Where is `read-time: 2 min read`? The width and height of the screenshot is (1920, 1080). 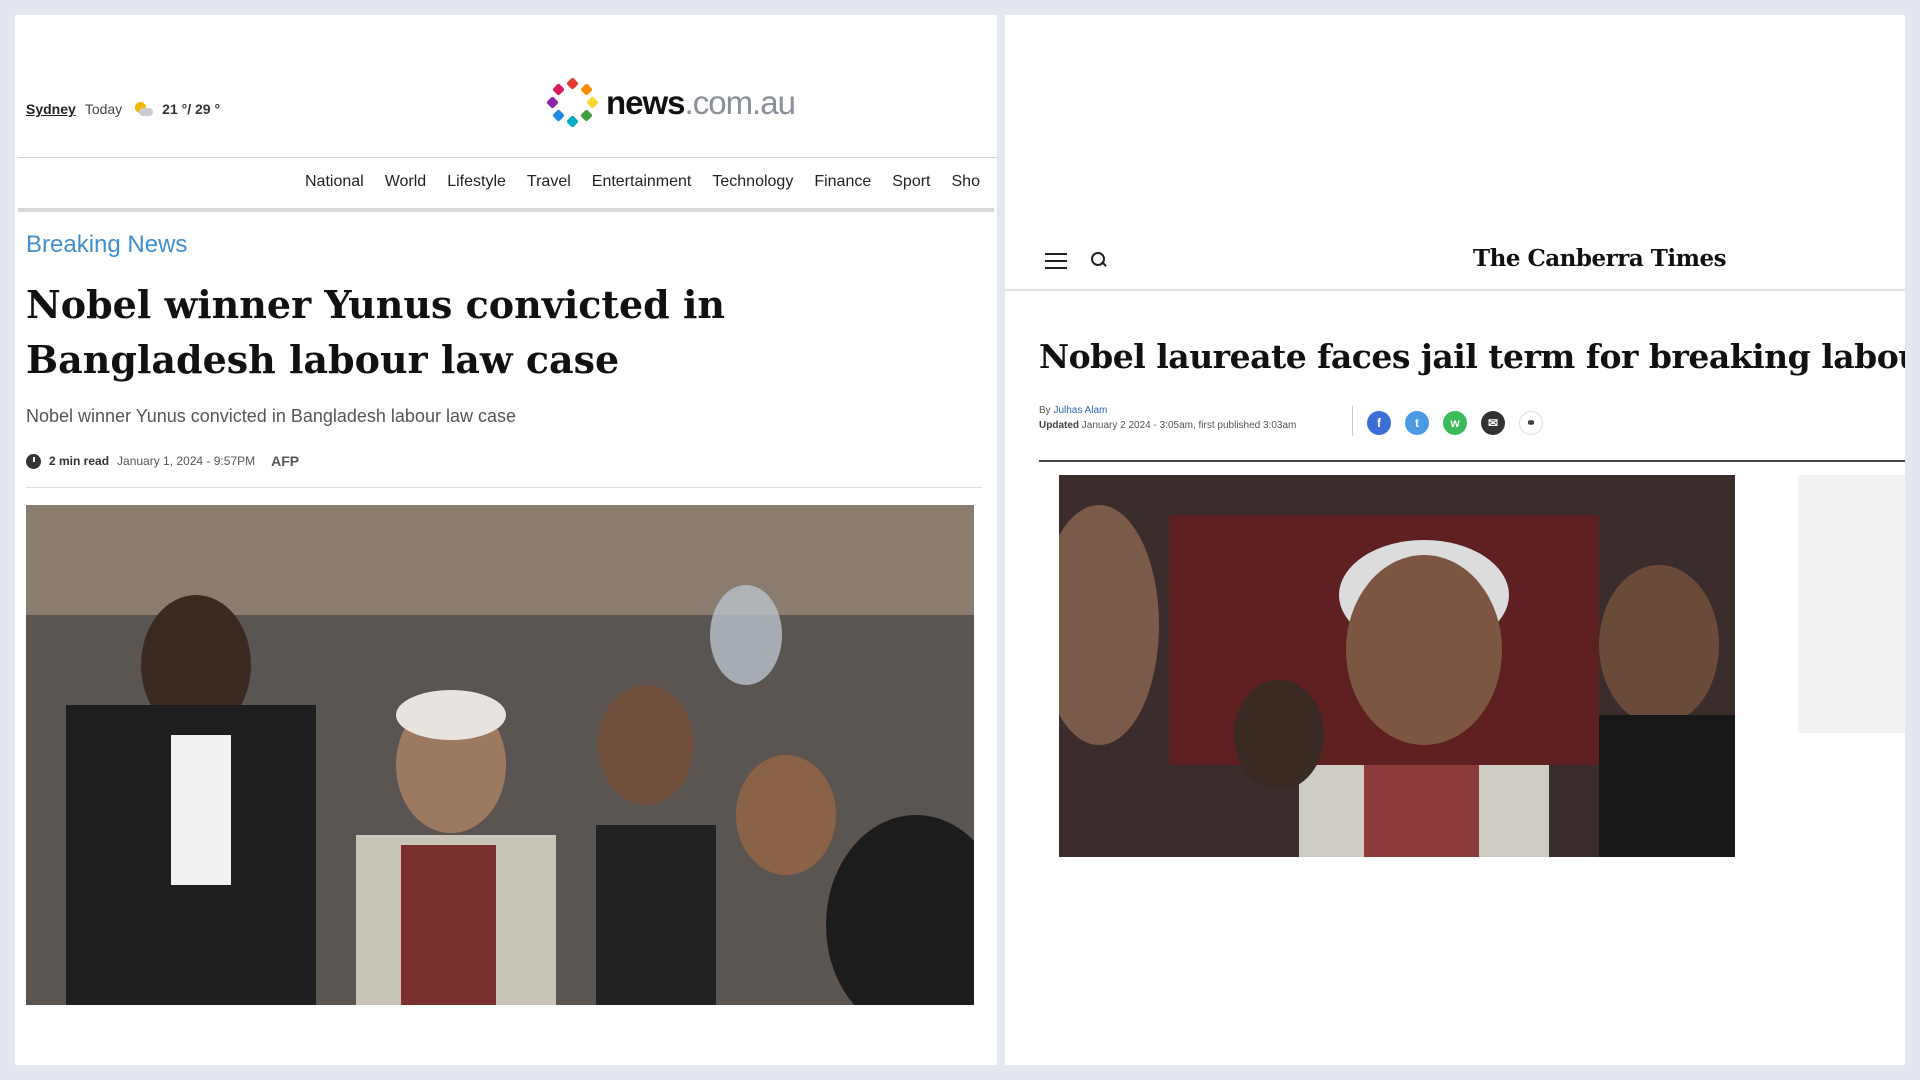 read-time: 2 min read is located at coordinates (79, 461).